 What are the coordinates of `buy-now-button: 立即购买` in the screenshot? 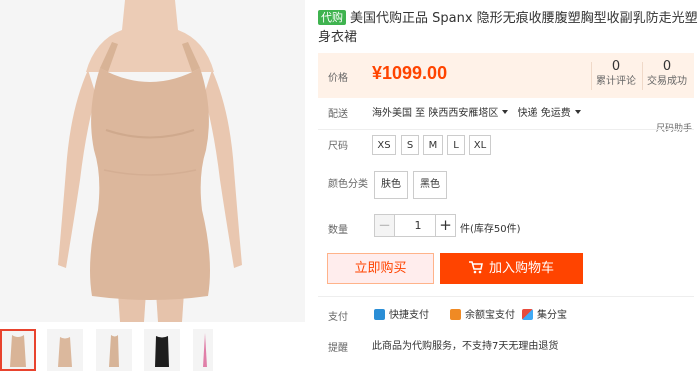 It's located at (380, 268).